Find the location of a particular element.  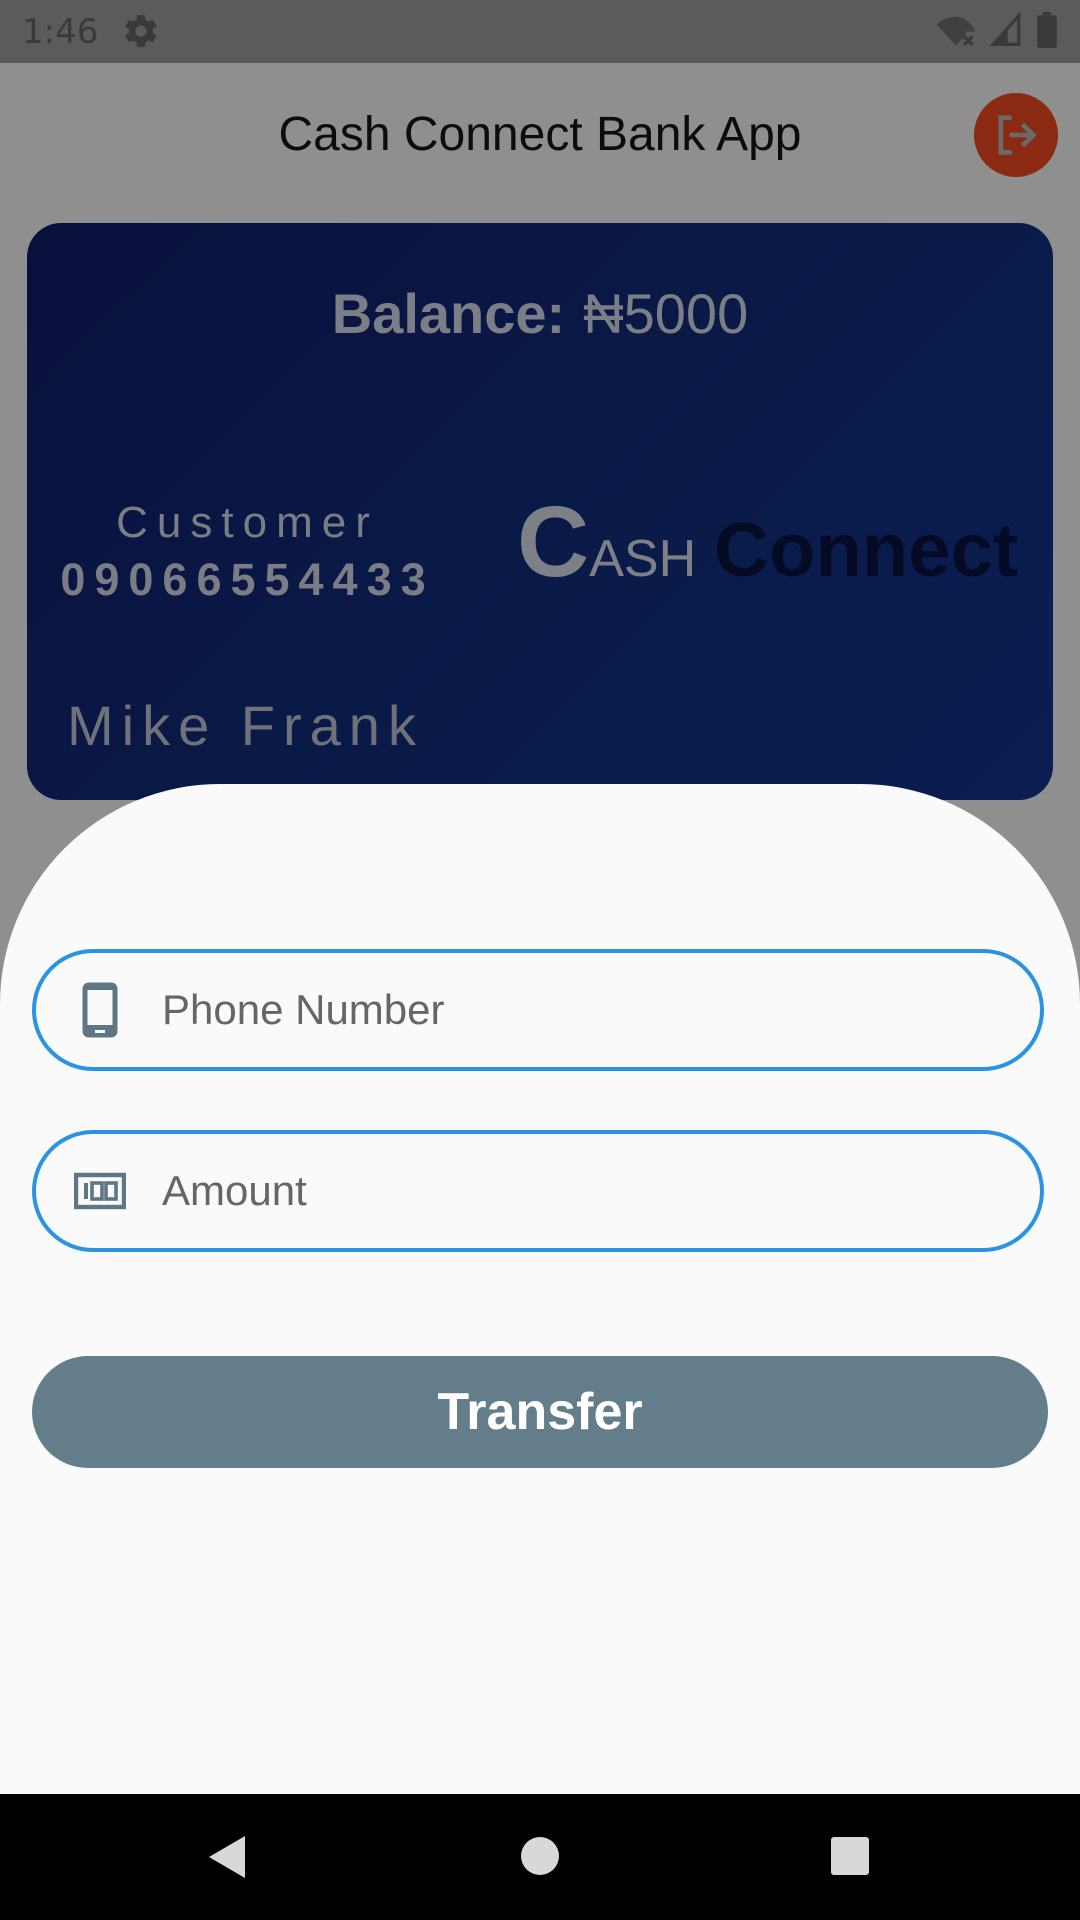

phone-number-field is located at coordinates (538, 1010).